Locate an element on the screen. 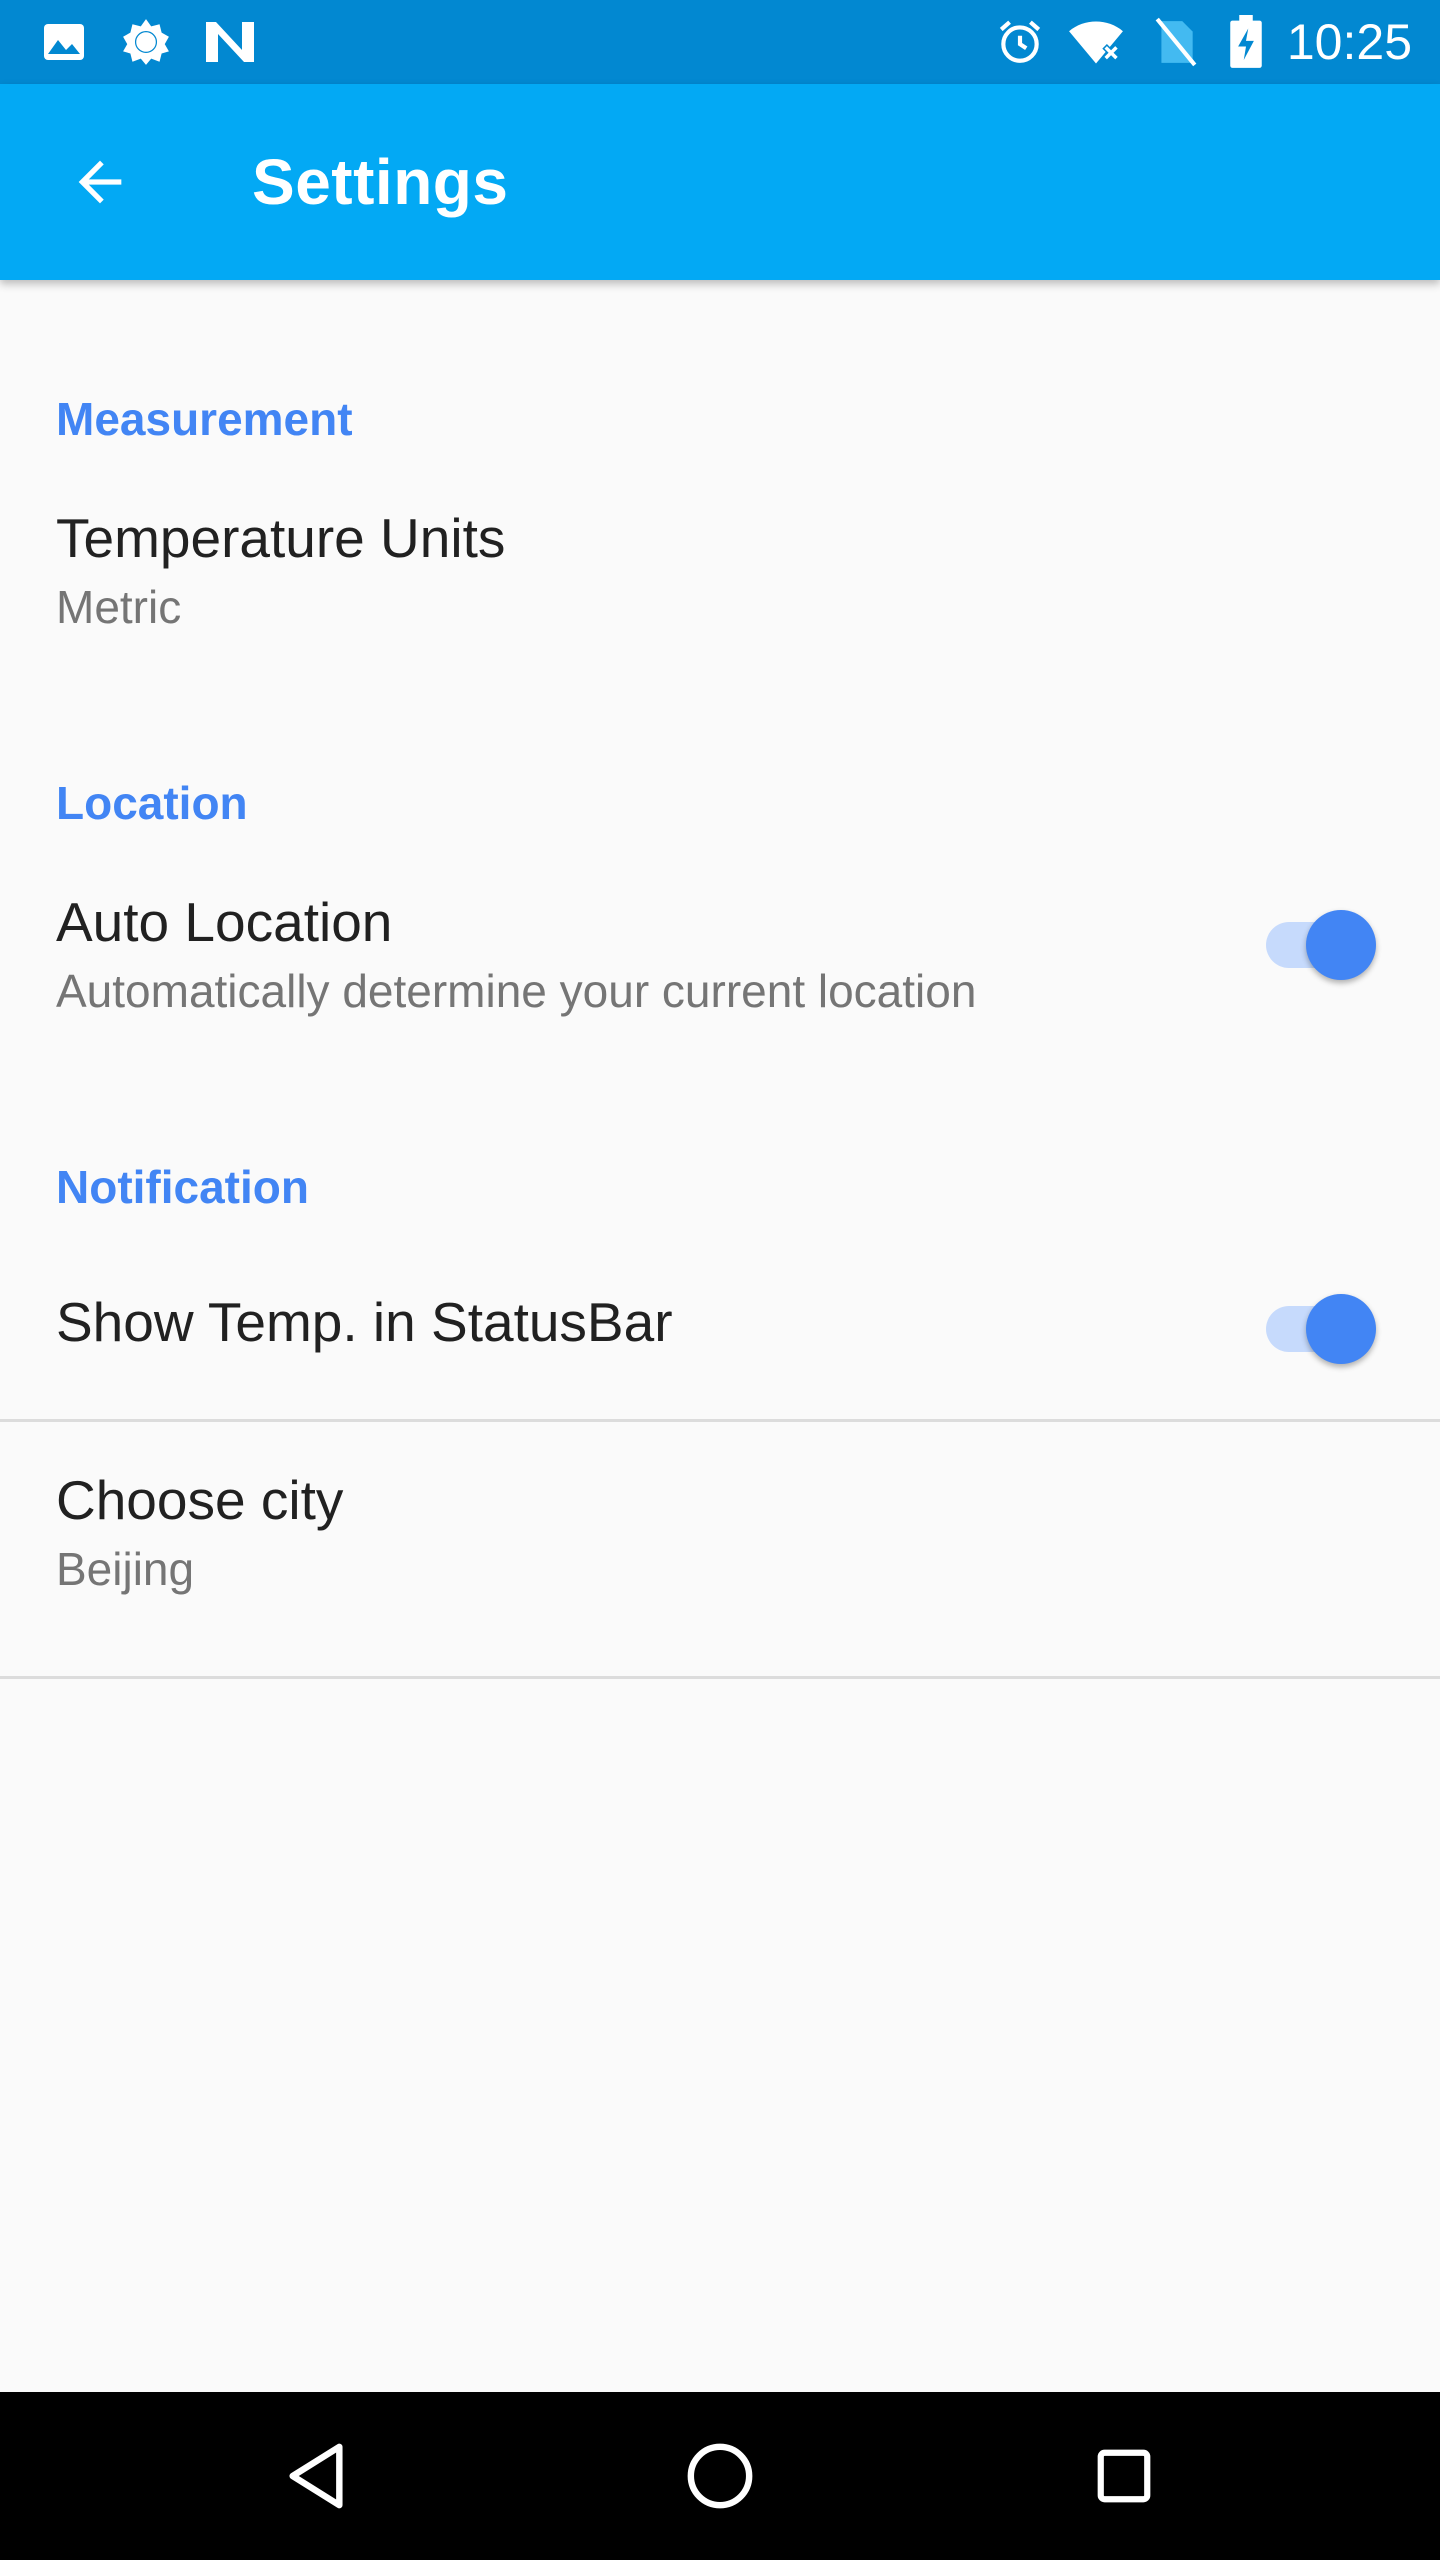  auto-location-switch is located at coordinates (1316, 939).